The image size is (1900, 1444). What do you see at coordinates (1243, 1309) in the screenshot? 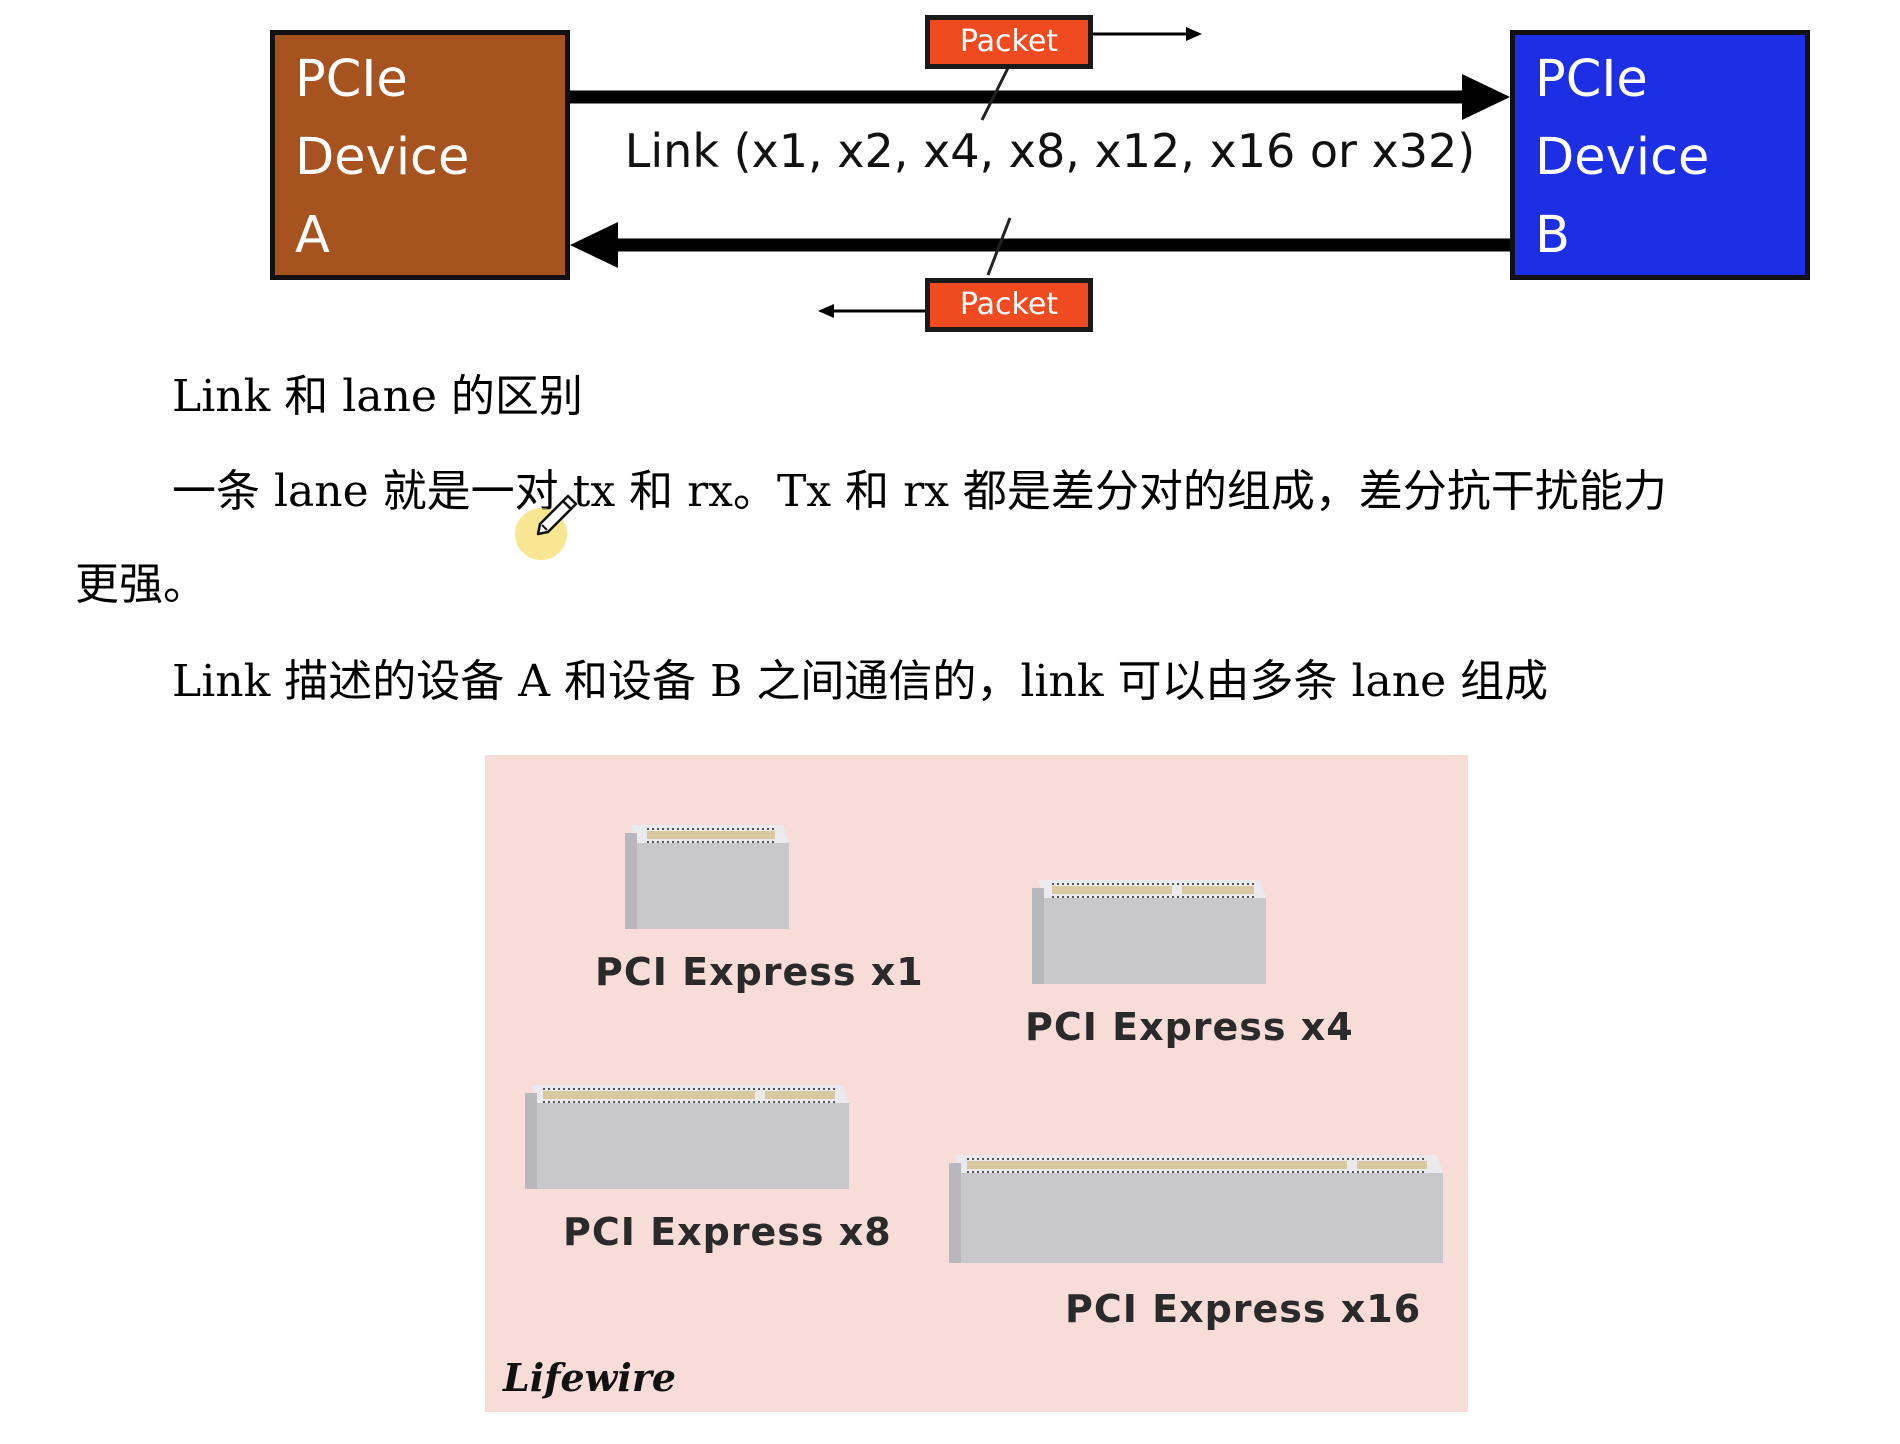
I see `x16-label: PCI Express x16` at bounding box center [1243, 1309].